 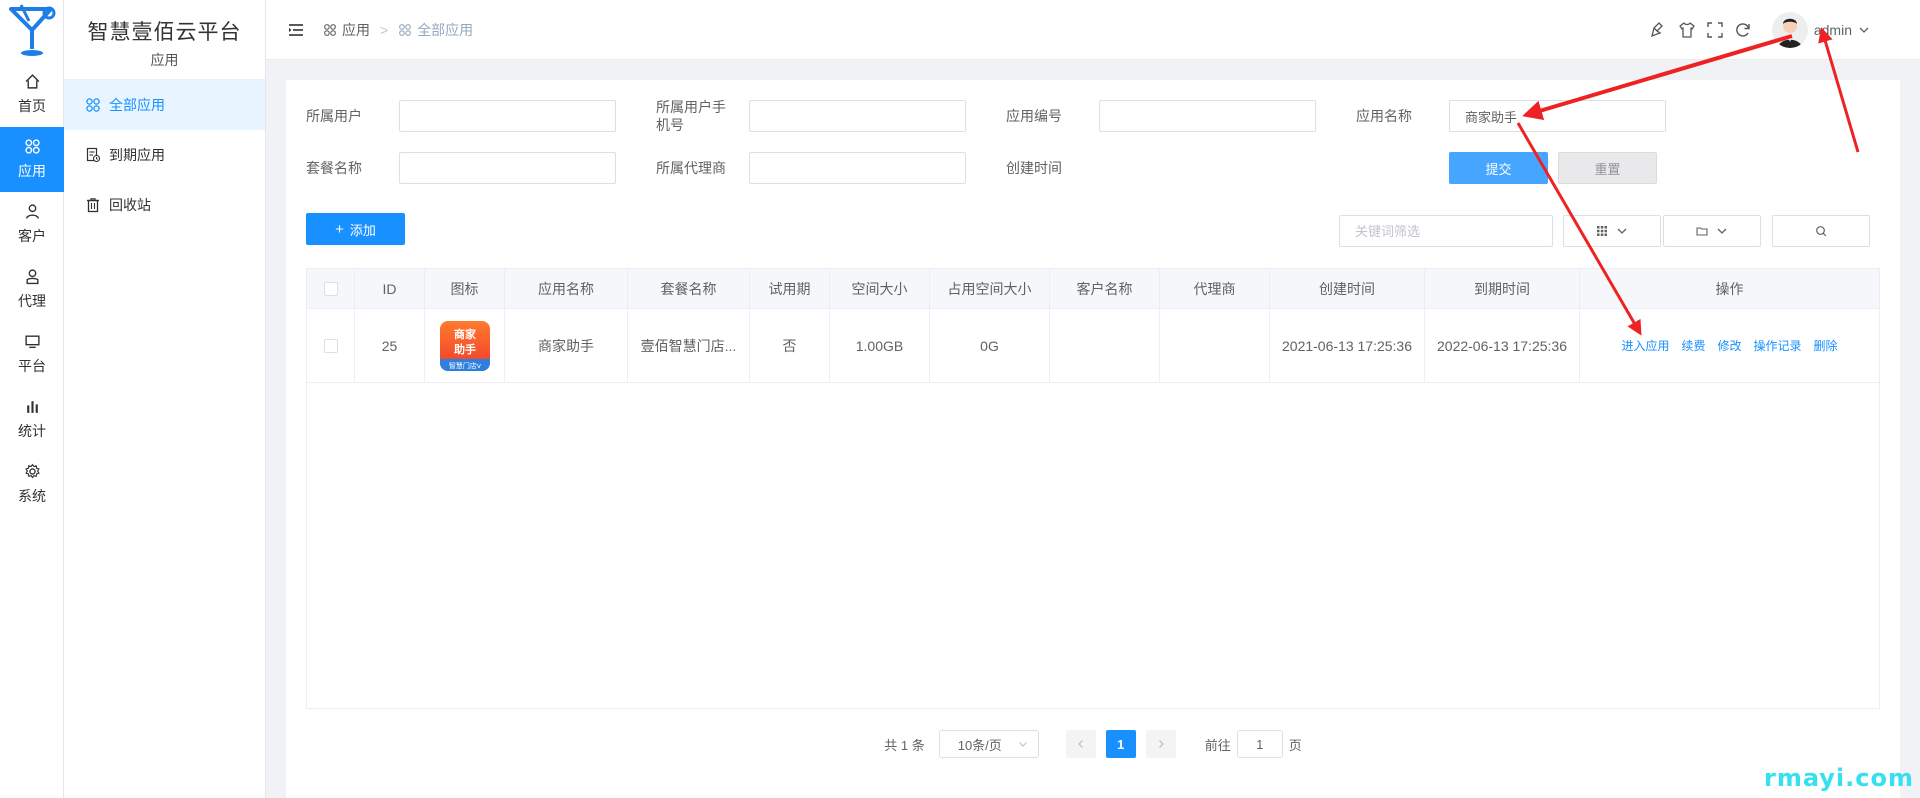 What do you see at coordinates (1384, 116) in the screenshot?
I see `app-name-label: 应用名称` at bounding box center [1384, 116].